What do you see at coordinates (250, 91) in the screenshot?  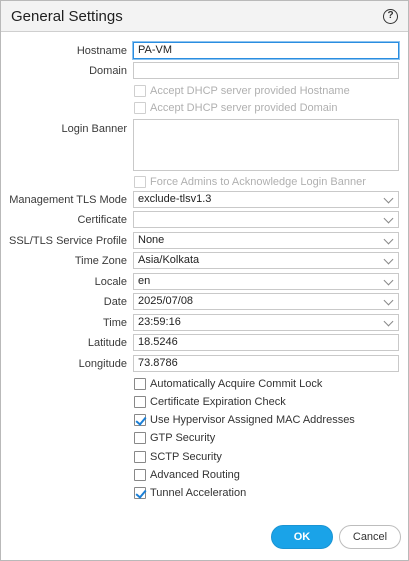 I see `checkbox-label: Accept DHCP server provided Hostname` at bounding box center [250, 91].